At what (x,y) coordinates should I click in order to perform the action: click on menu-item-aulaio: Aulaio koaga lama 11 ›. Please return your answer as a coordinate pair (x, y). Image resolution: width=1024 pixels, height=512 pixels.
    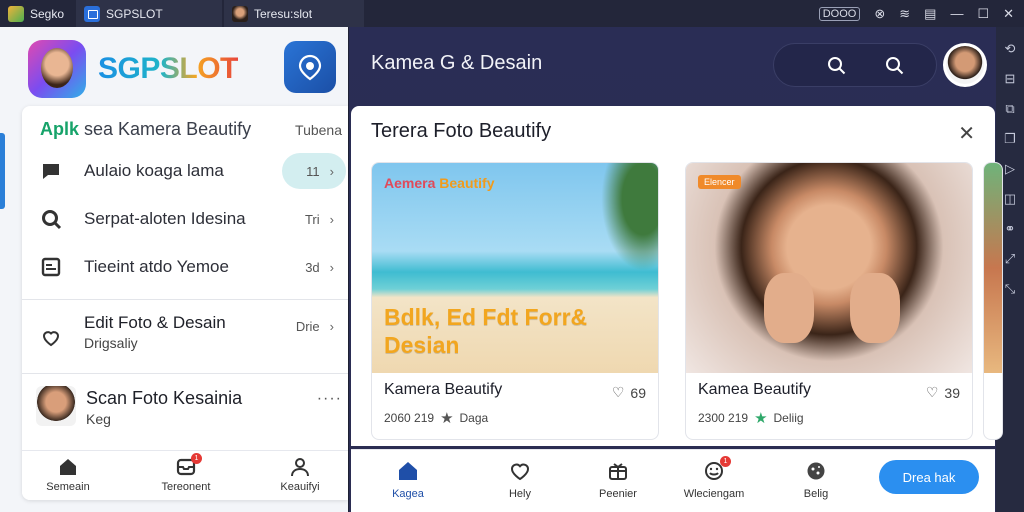
    Looking at the image, I should click on (185, 171).